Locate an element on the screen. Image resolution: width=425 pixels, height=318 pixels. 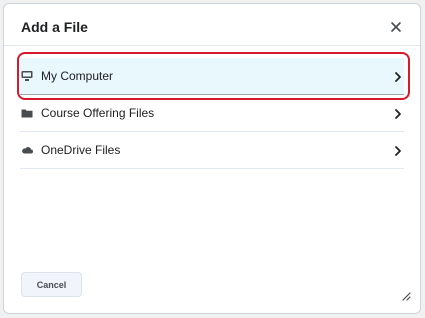
source-label: Course Offering Files is located at coordinates (98, 113).